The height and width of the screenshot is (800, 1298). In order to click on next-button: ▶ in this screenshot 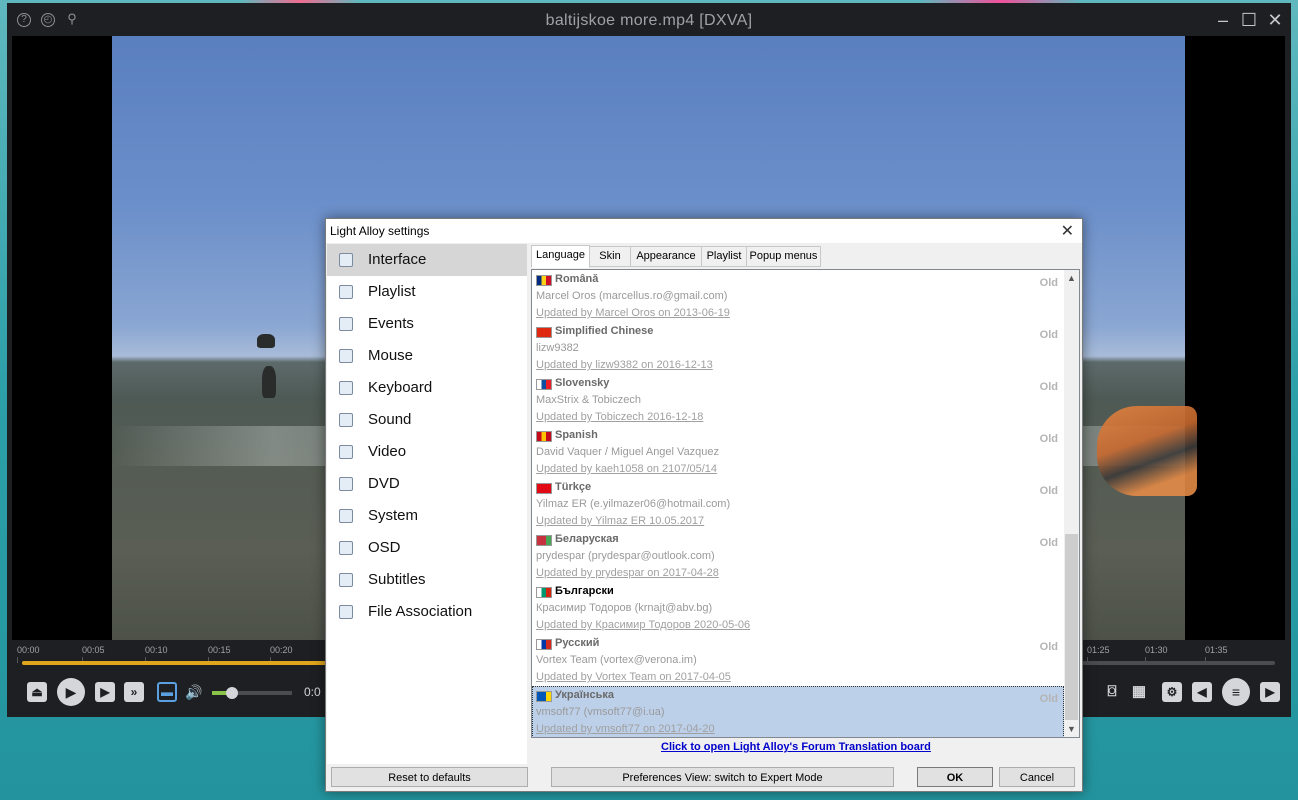, I will do `click(1270, 692)`.